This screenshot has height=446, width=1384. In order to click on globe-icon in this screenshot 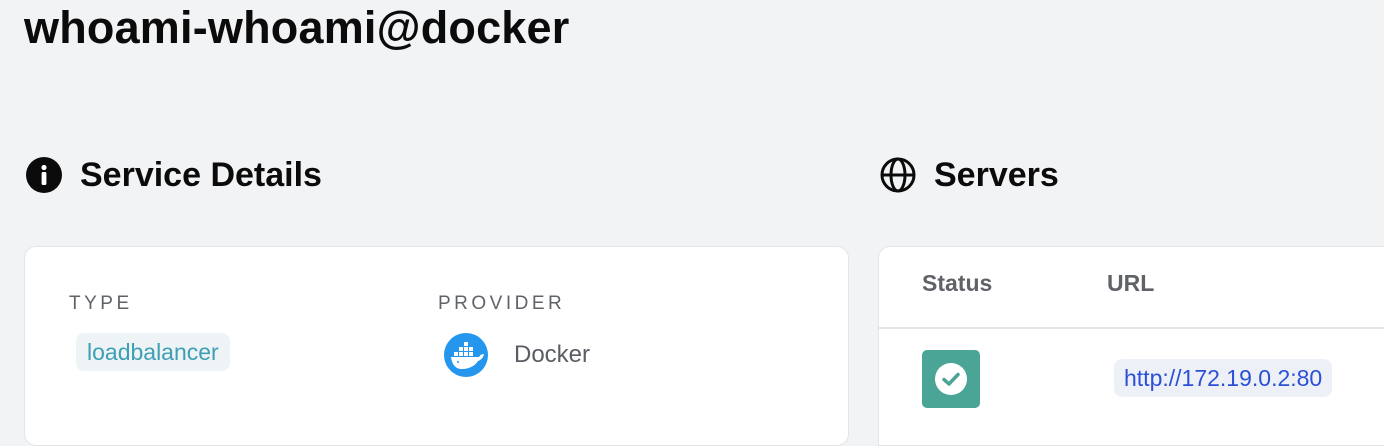, I will do `click(898, 175)`.